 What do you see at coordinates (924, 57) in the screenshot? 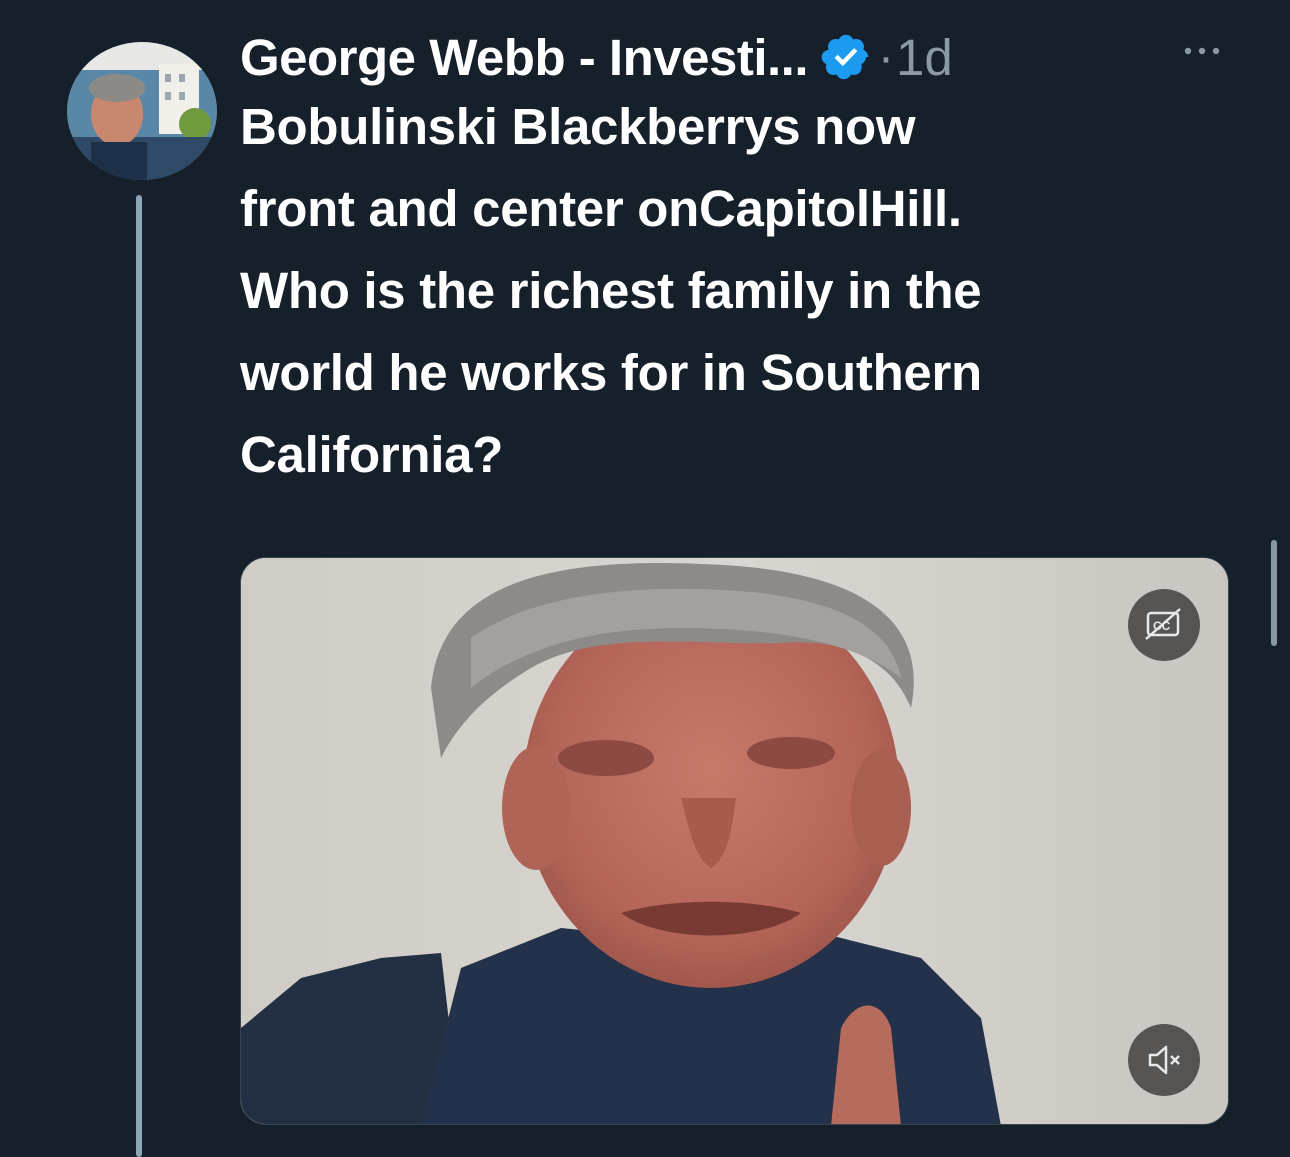
I see `post-timestamp: 1d` at bounding box center [924, 57].